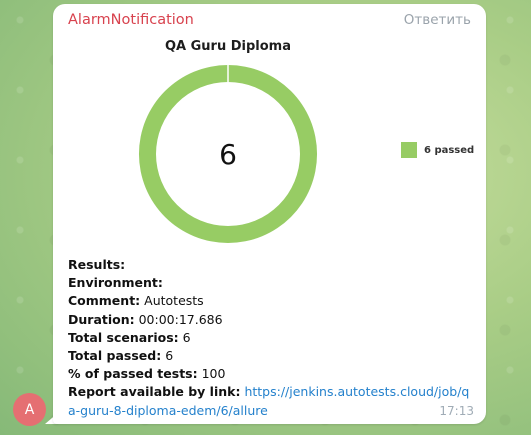 This screenshot has width=531, height=435. I want to click on reply-button: Ответить, so click(437, 20).